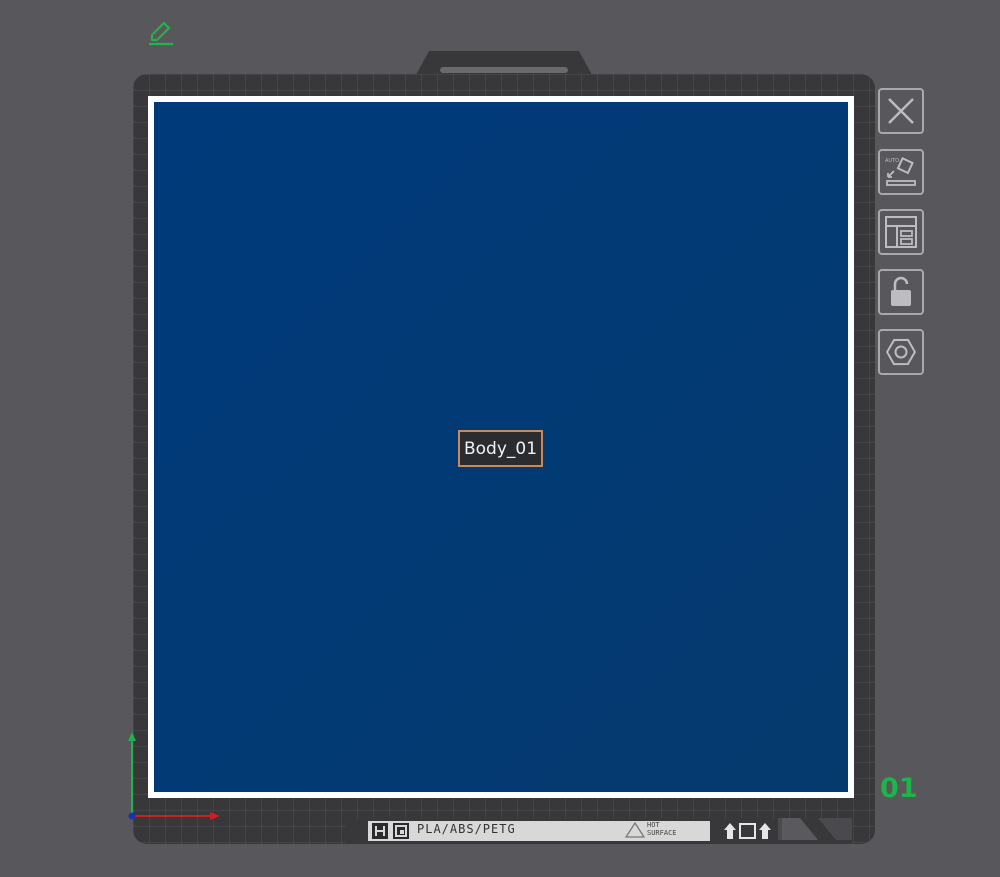 The height and width of the screenshot is (877, 1000). What do you see at coordinates (161, 33) in the screenshot?
I see `pencil-icon` at bounding box center [161, 33].